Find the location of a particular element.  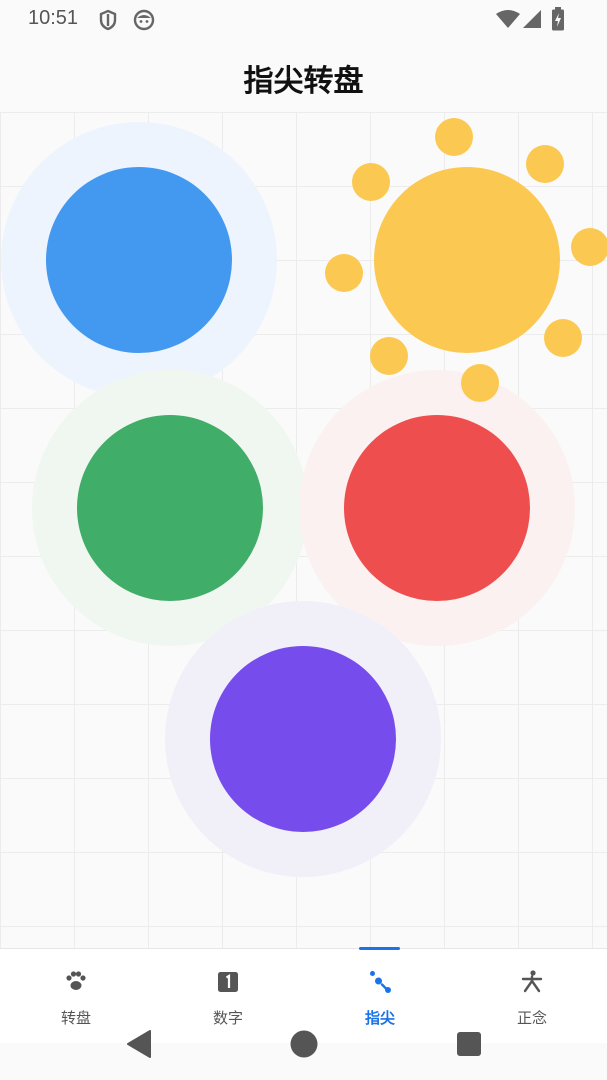

fingertip-icon is located at coordinates (380, 982).